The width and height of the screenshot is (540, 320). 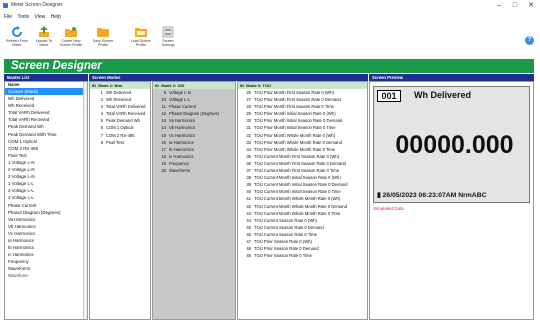 What do you see at coordinates (46, 233) in the screenshot?
I see `master-list-item: Vc Harmonics` at bounding box center [46, 233].